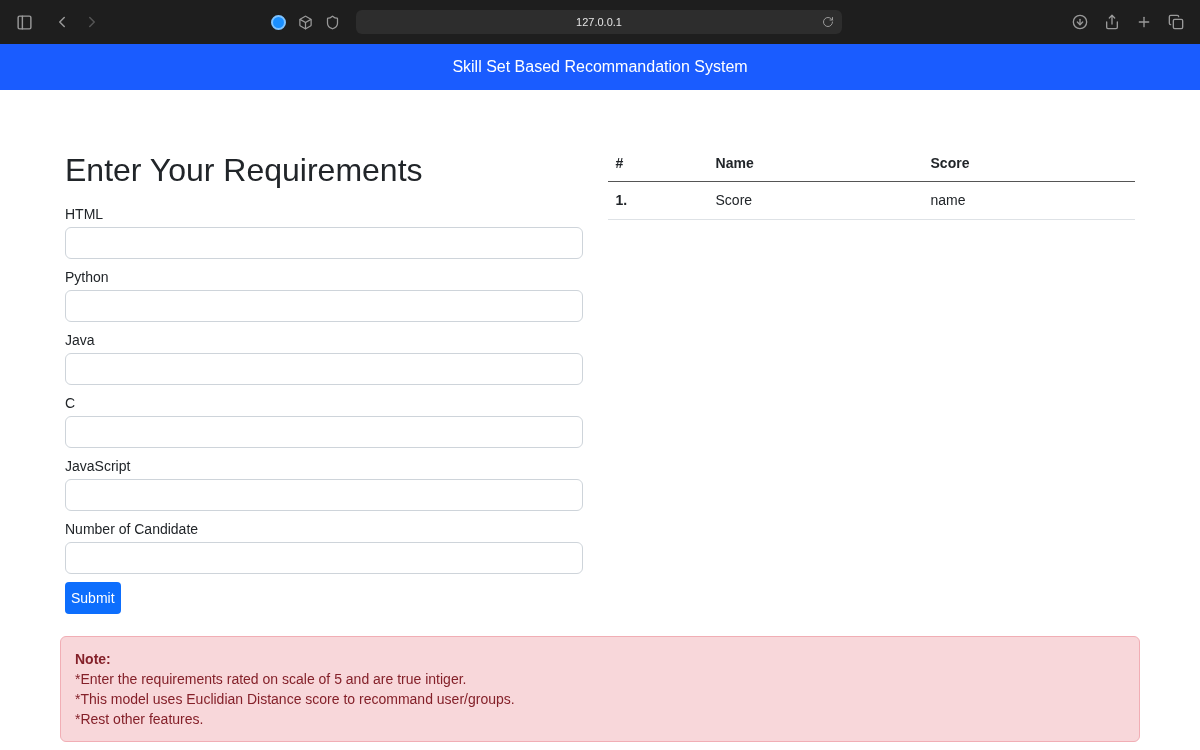  I want to click on table-cell: name, so click(1028, 200).